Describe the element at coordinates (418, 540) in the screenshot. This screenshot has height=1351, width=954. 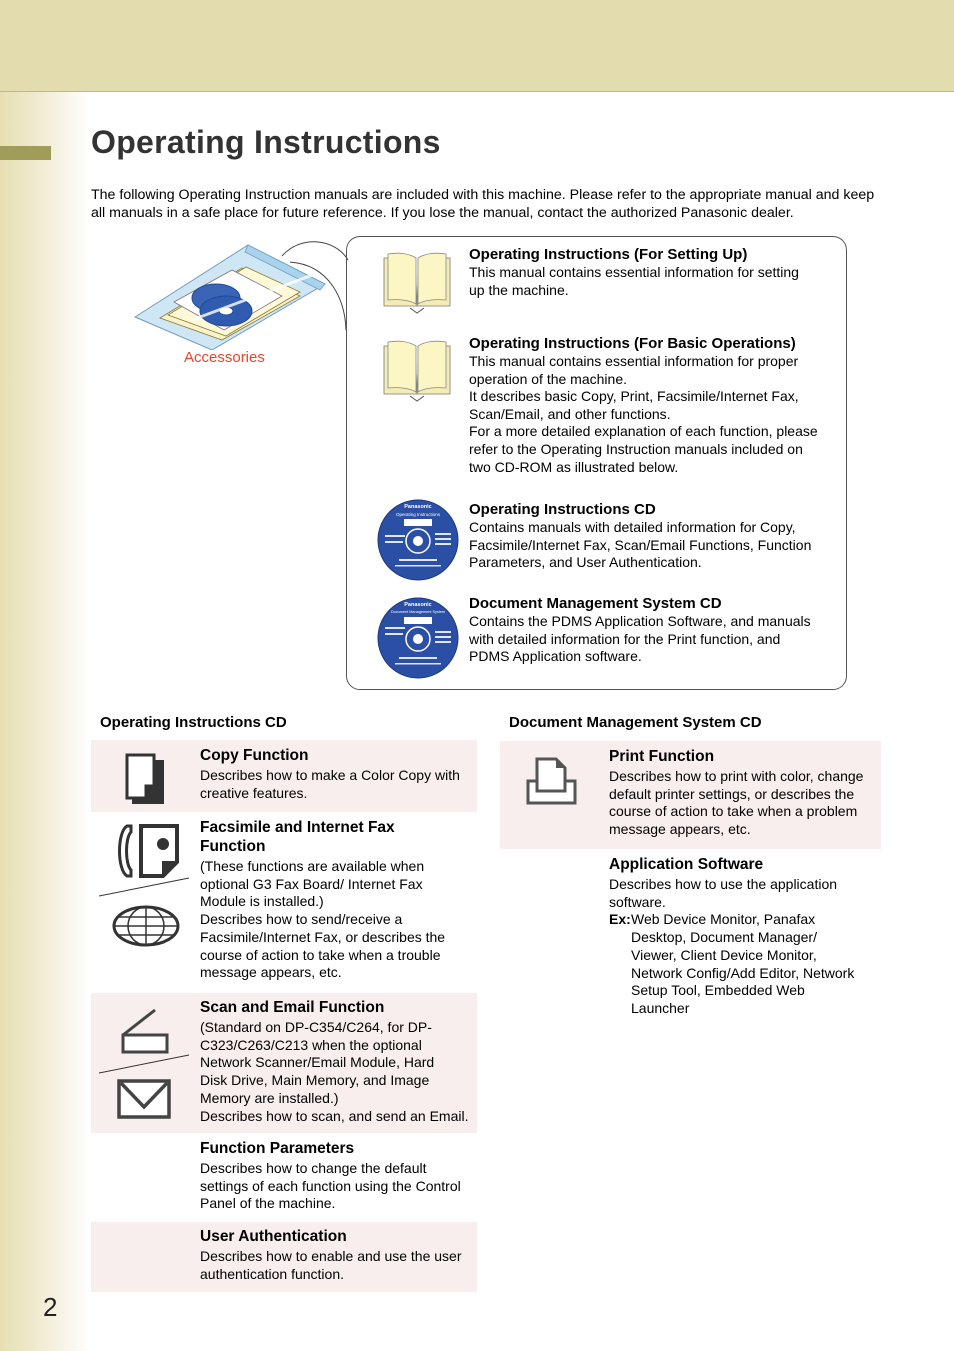
I see `cd-icon: Panasonic Operating Instructions` at that location.